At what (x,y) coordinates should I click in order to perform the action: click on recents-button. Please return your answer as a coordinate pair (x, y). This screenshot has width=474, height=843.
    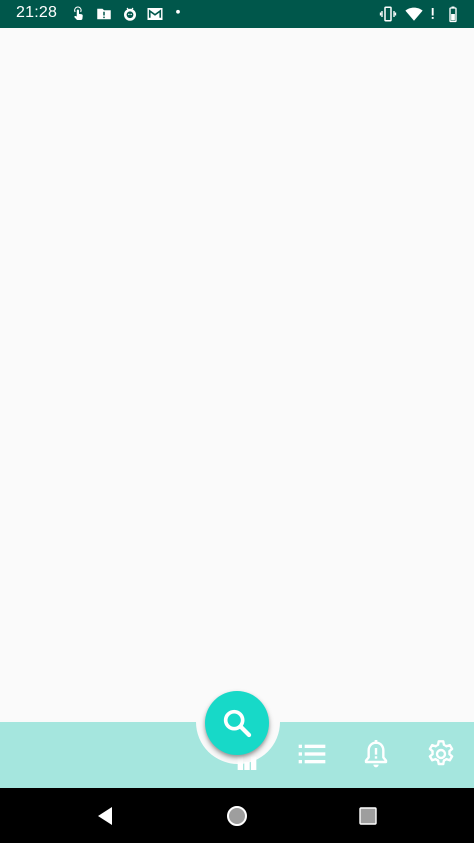
    Looking at the image, I should click on (368, 816).